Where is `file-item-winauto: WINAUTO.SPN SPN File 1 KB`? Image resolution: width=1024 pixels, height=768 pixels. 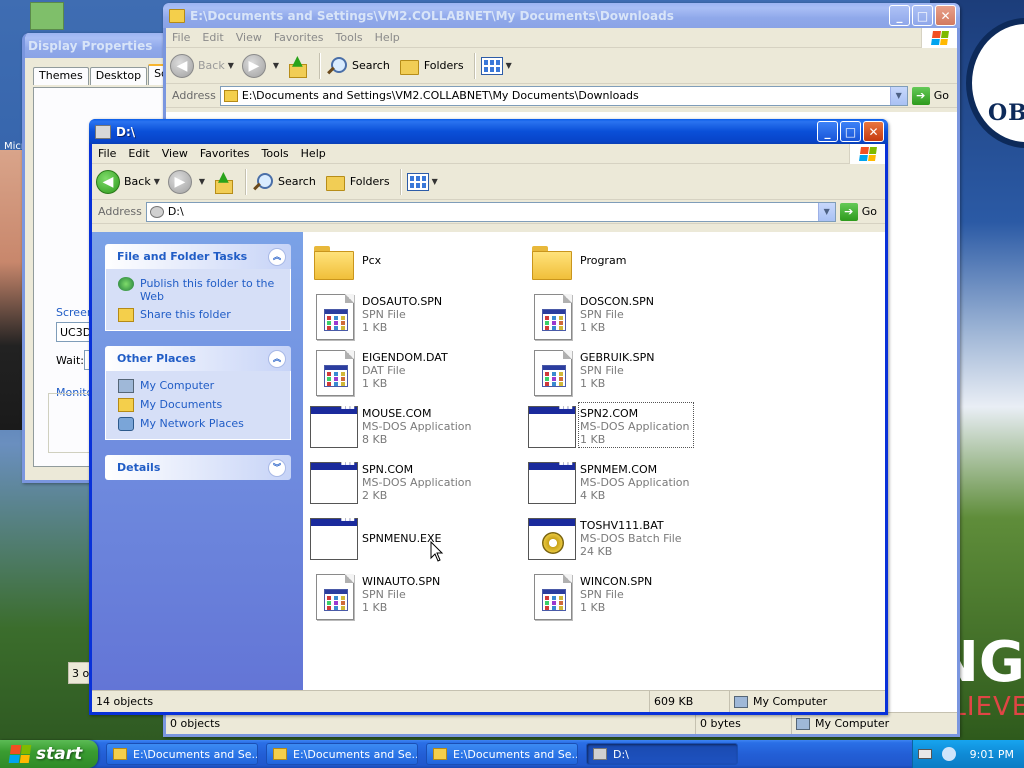 file-item-winauto: WINAUTO.SPN SPN File 1 KB is located at coordinates (410, 597).